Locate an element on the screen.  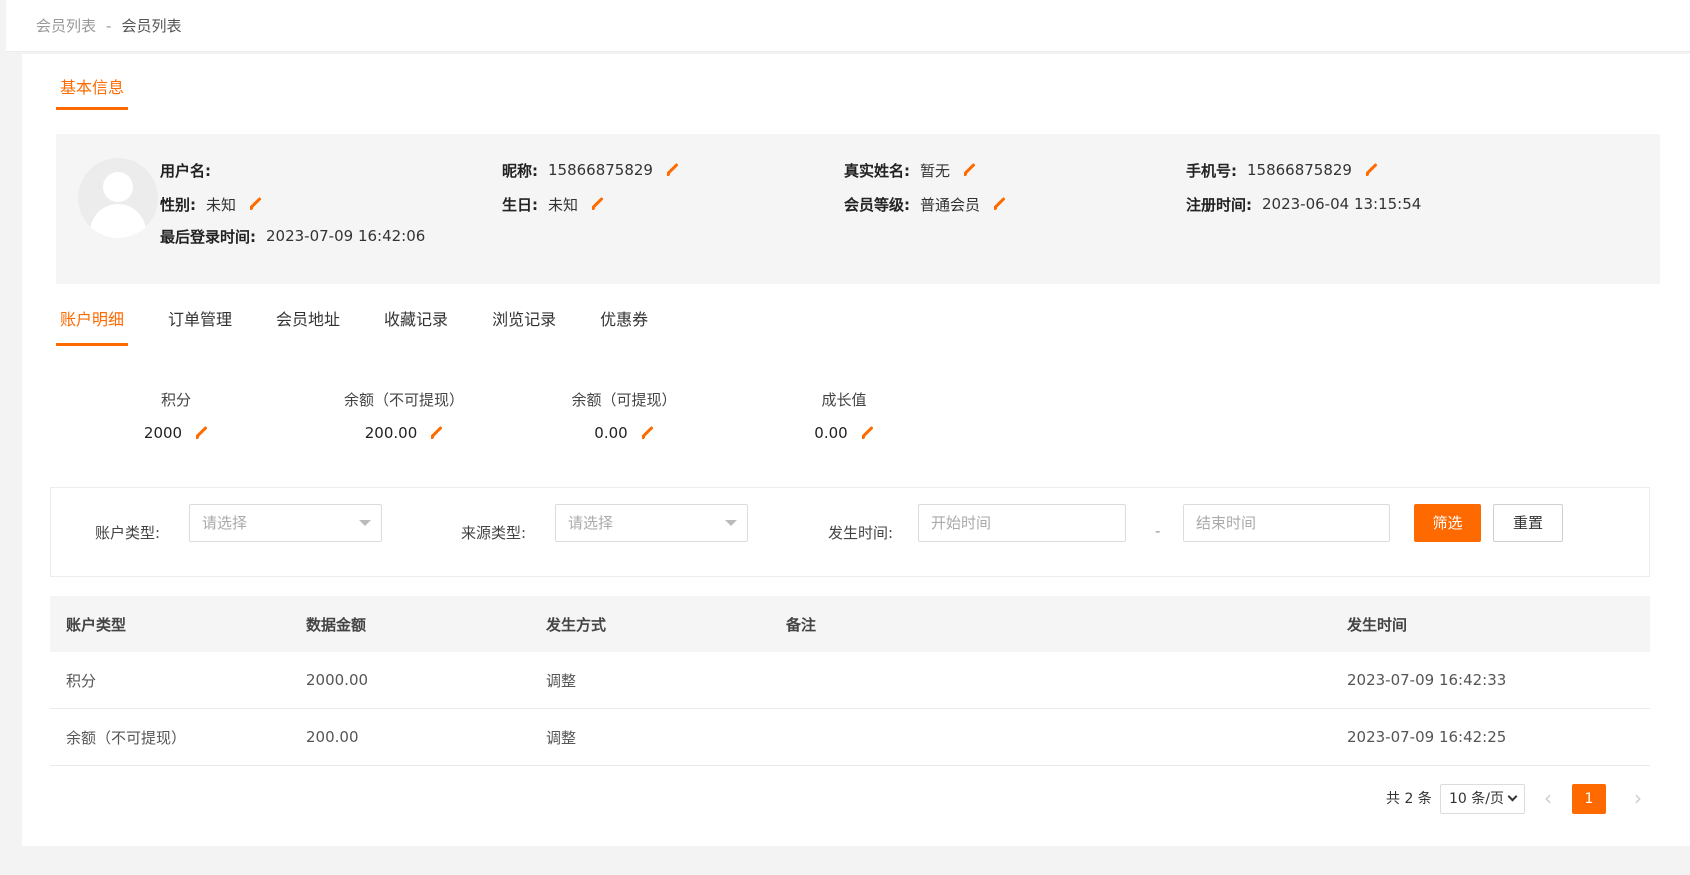
tab-member-address: 会员地址 is located at coordinates (308, 322).